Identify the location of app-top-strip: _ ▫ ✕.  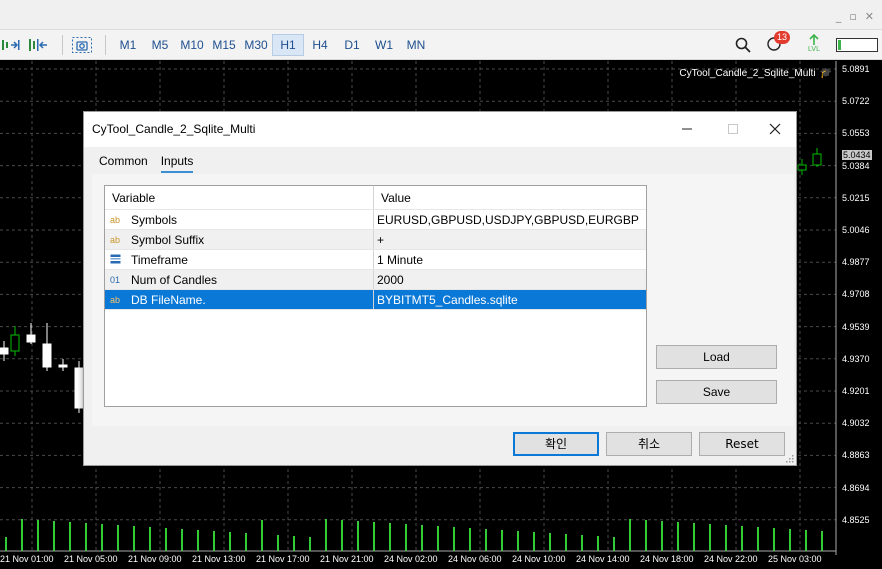
(441, 15).